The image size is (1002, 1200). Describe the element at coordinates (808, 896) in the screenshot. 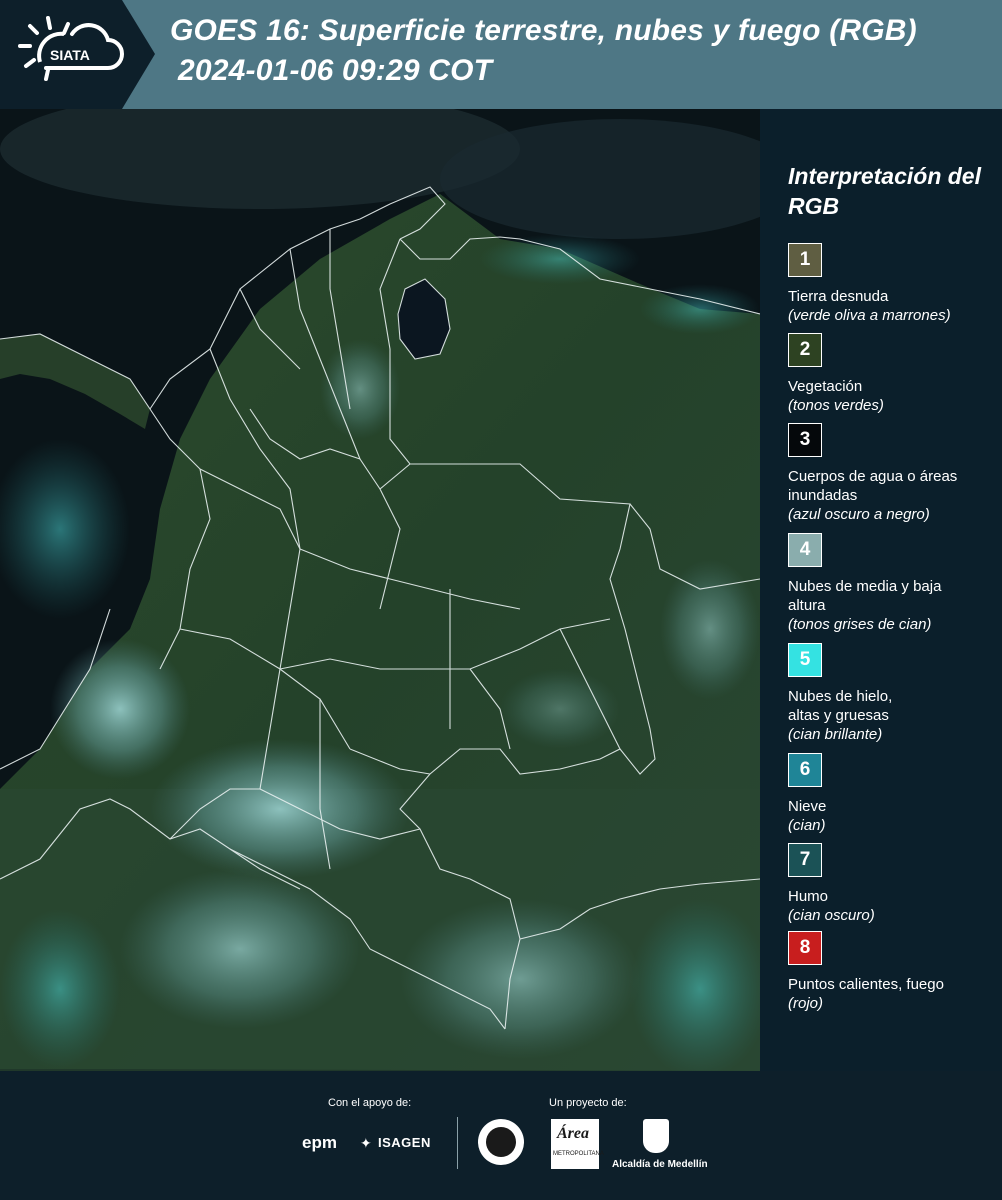

I see `legend-item-label: Humo` at that location.